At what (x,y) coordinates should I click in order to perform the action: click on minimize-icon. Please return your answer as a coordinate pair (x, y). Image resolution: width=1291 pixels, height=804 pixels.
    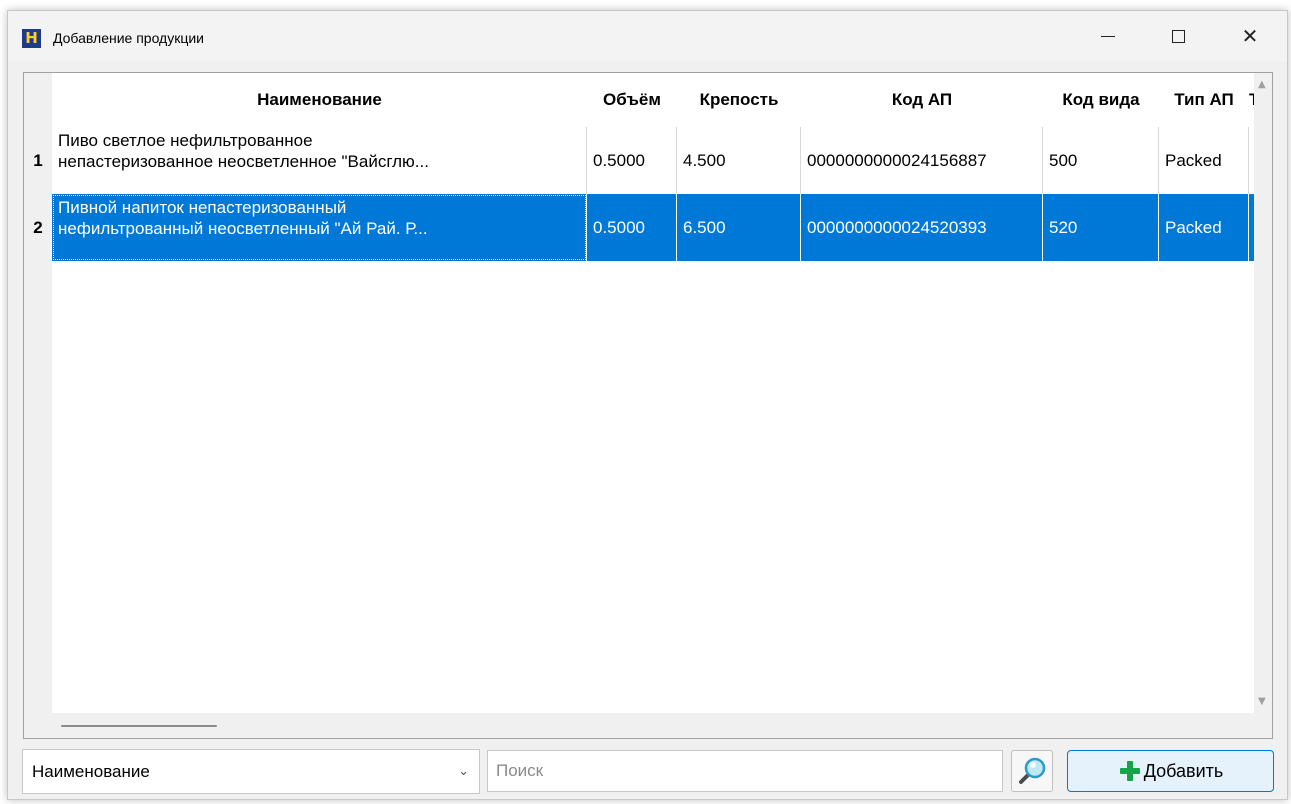
    Looking at the image, I should click on (1108, 36).